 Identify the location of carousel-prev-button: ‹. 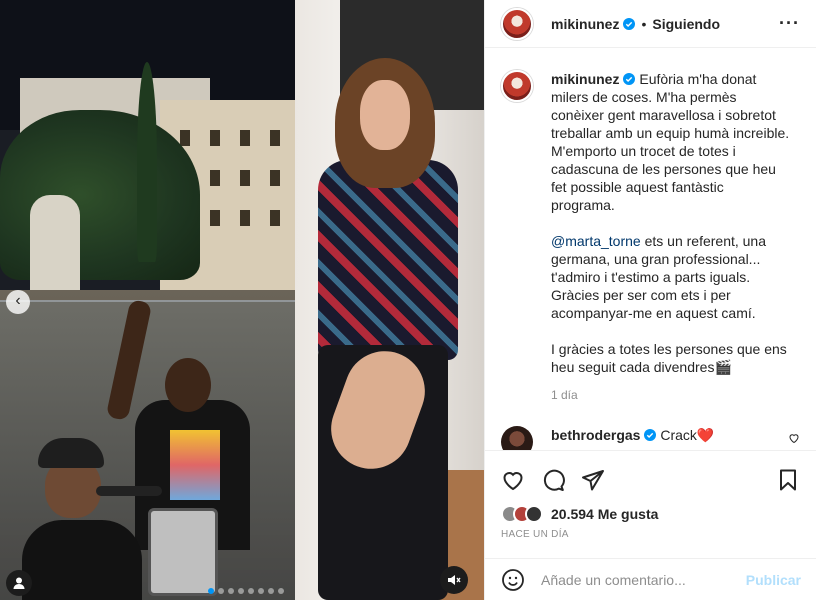
(18, 302).